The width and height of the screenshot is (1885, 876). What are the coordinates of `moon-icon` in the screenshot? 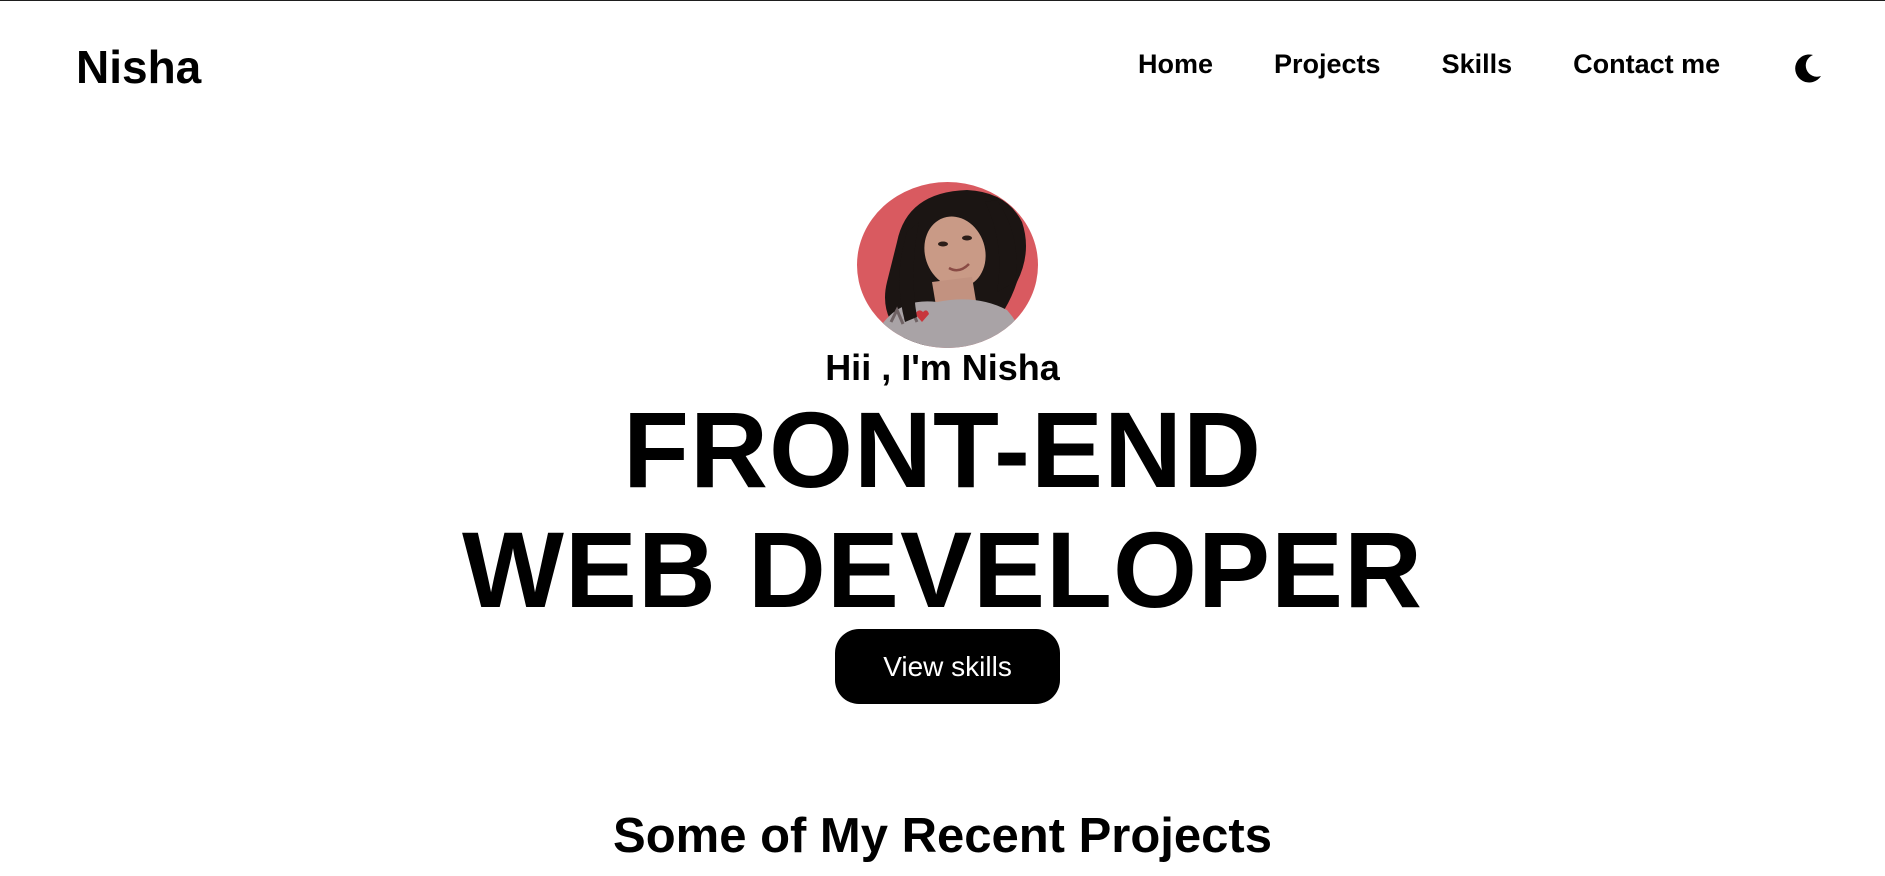 It's located at (1808, 68).